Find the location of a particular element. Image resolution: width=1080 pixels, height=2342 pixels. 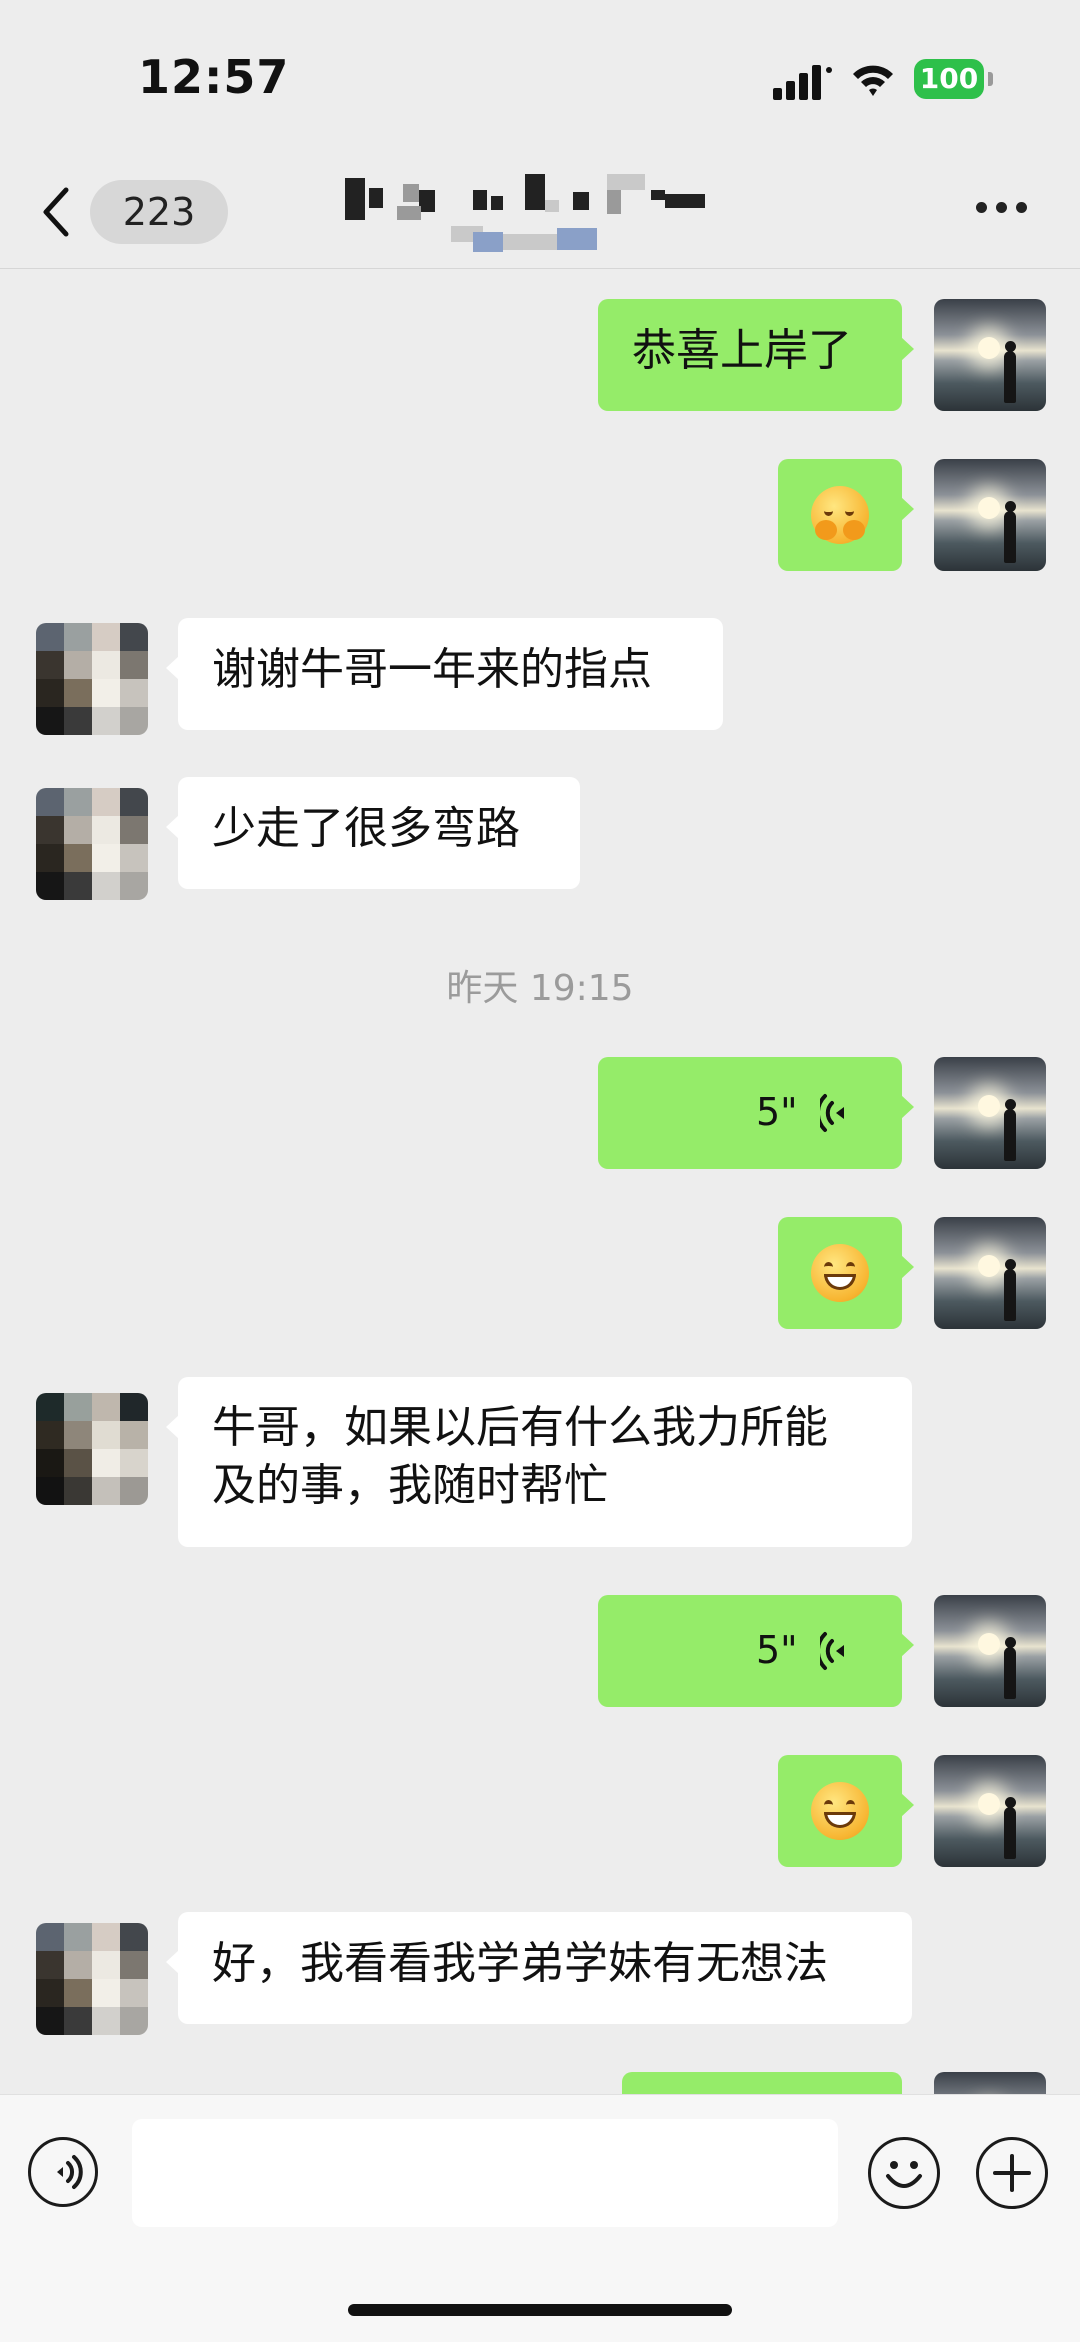

message-bubble-sent: 恭喜上岸了 is located at coordinates (756, 355).